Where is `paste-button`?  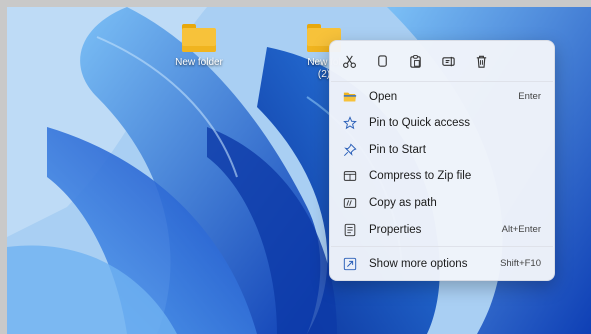
paste-button is located at coordinates (415, 61).